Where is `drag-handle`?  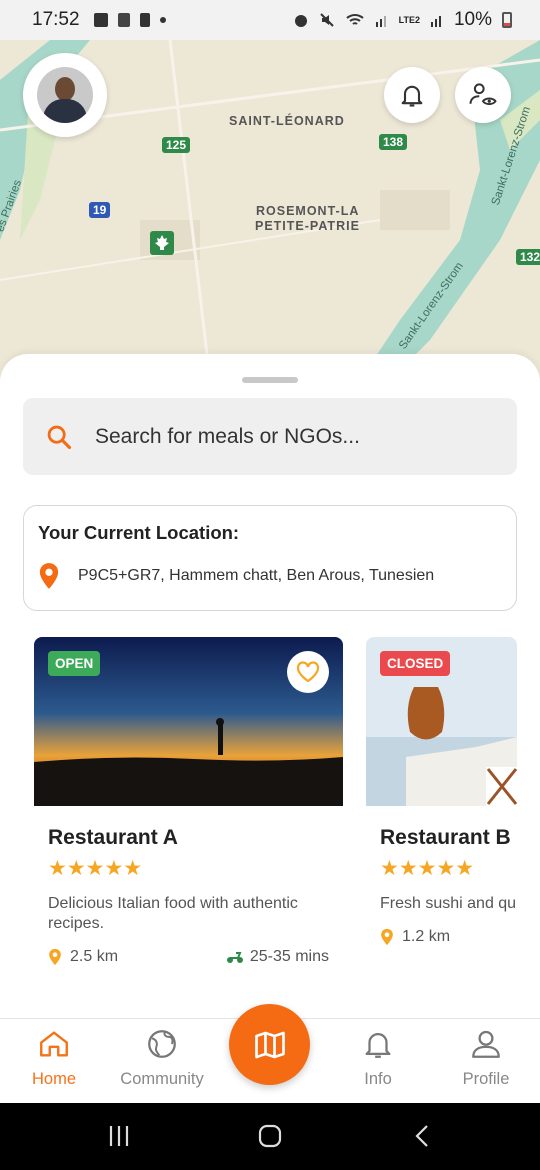
drag-handle is located at coordinates (270, 380).